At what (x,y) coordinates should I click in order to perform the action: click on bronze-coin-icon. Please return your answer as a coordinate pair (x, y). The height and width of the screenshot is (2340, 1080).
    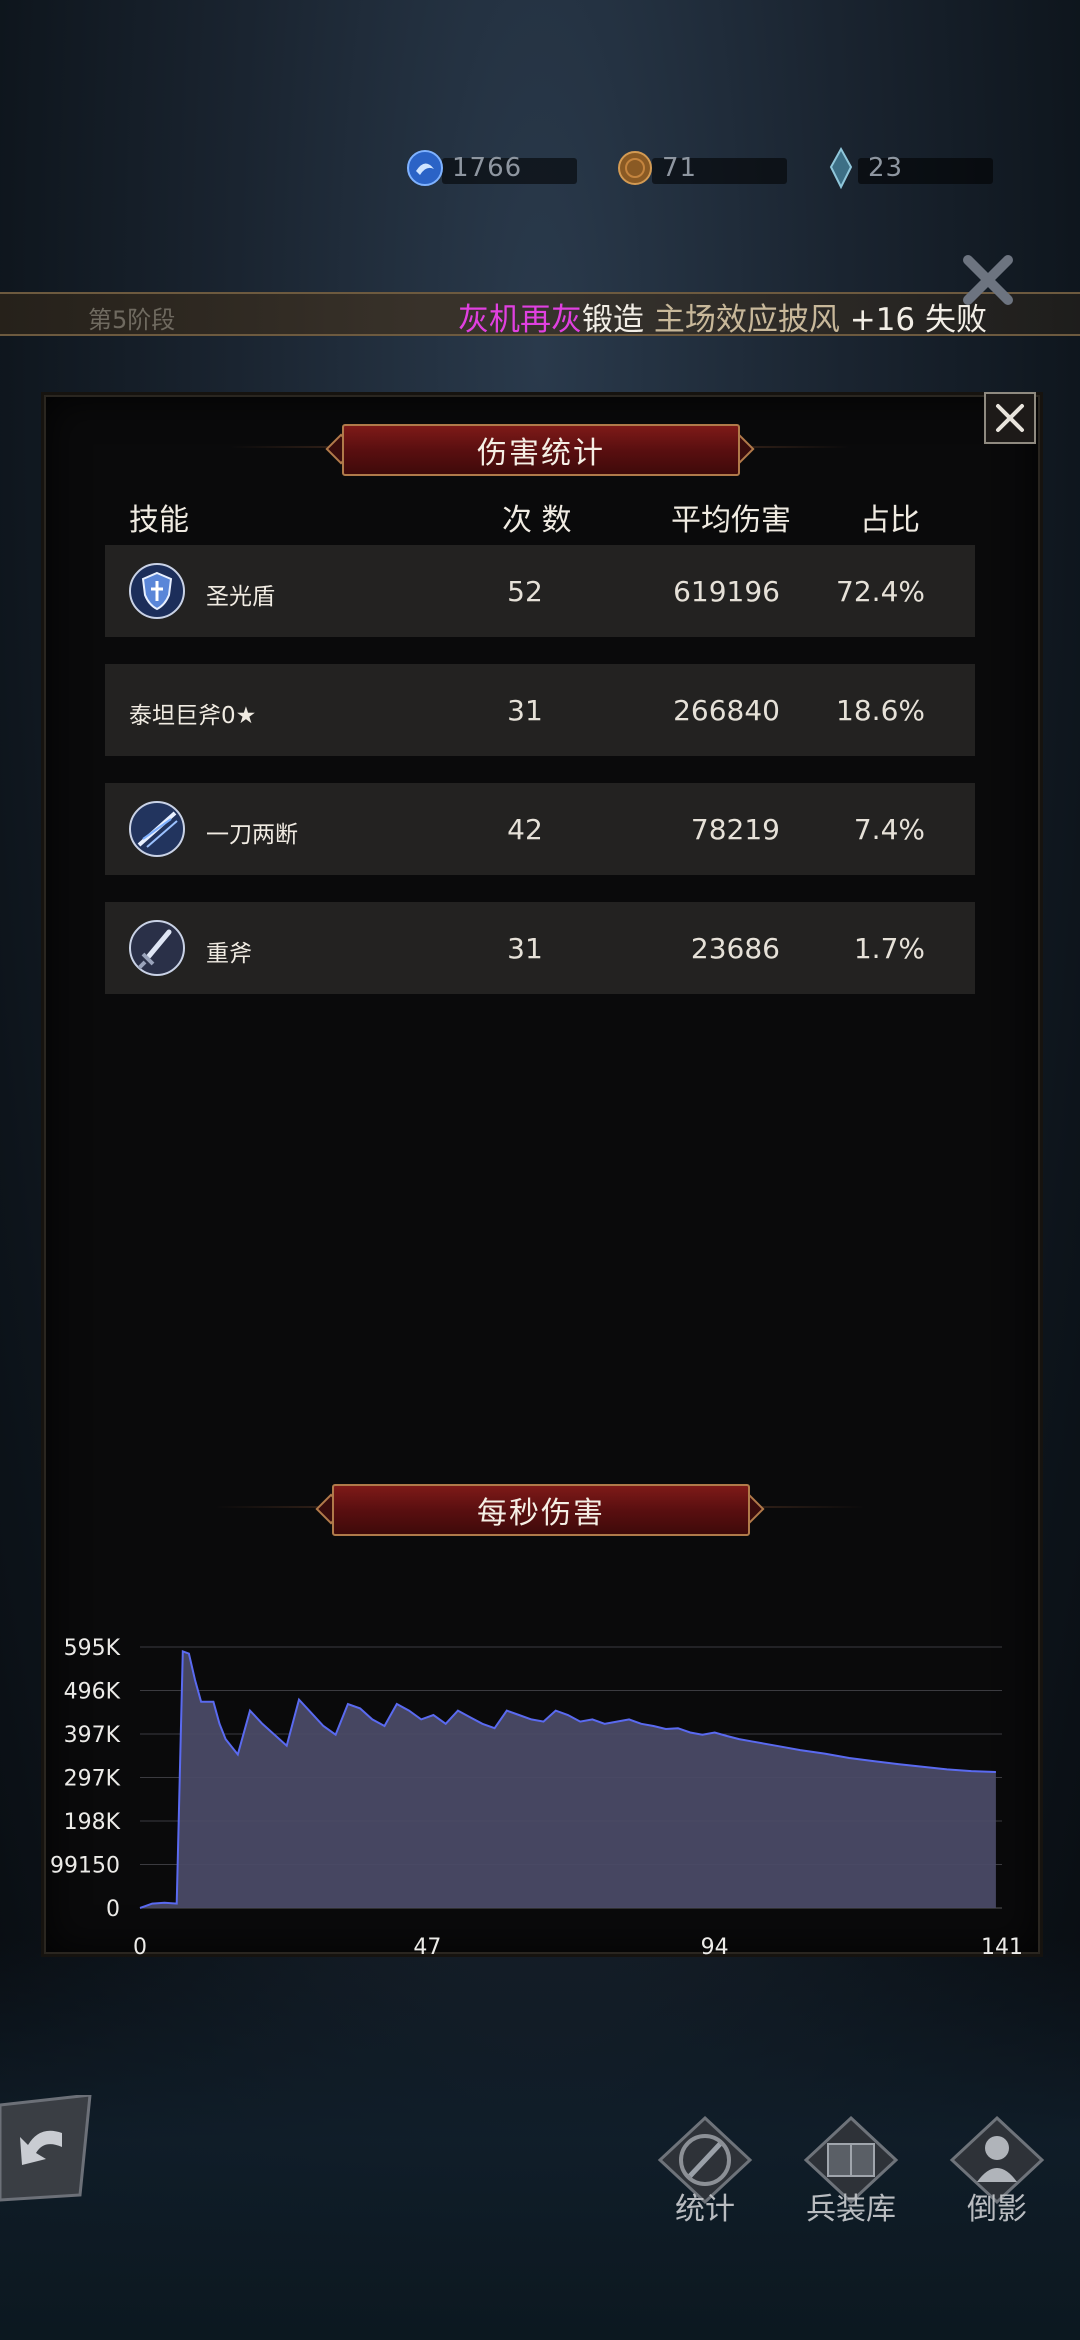
    Looking at the image, I should click on (635, 168).